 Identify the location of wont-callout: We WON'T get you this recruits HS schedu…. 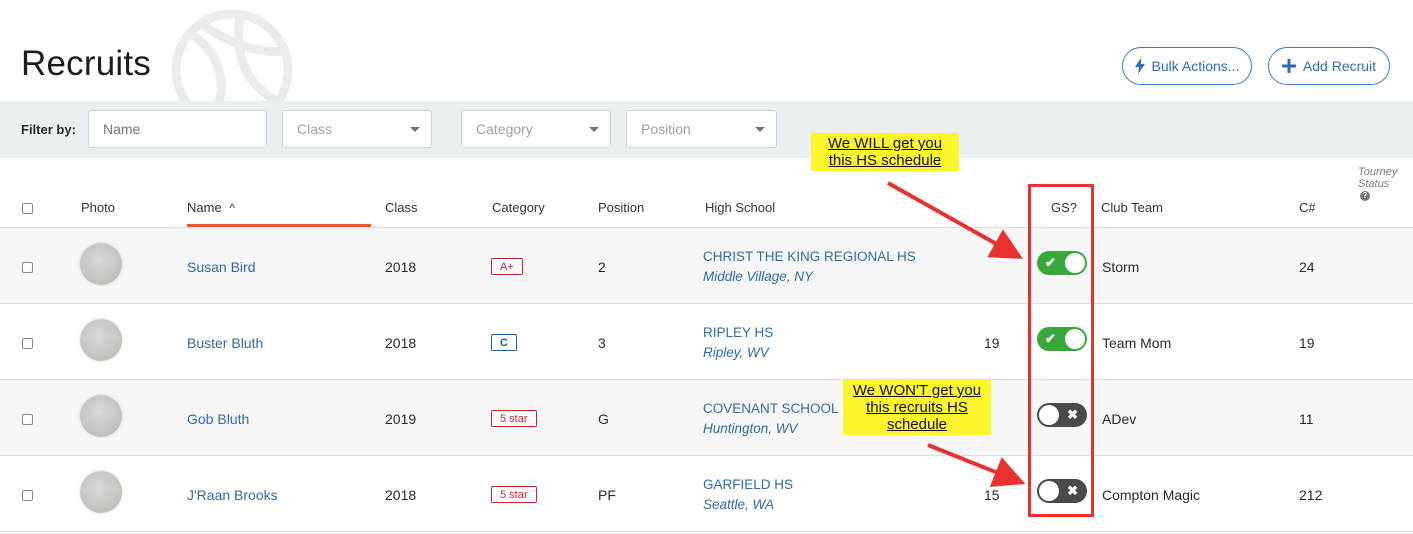
(917, 407).